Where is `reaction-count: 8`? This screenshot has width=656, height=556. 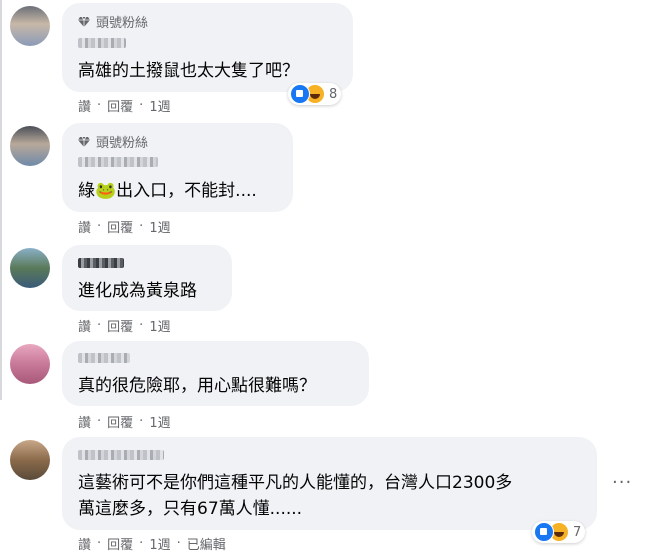 reaction-count: 8 is located at coordinates (333, 94).